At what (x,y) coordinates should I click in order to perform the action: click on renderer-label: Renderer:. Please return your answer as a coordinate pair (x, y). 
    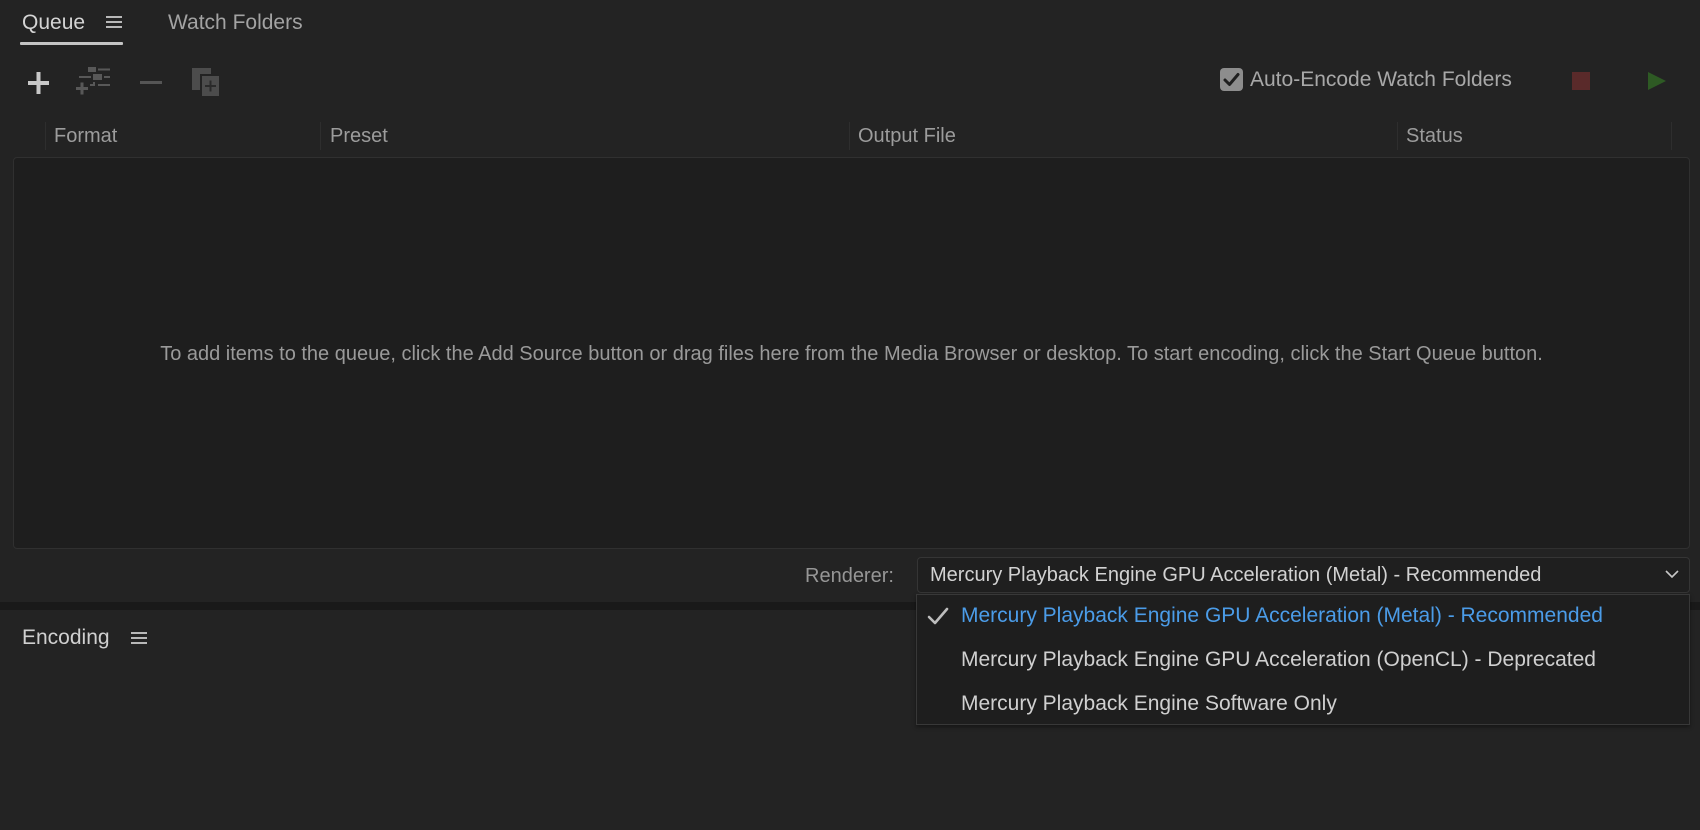
    Looking at the image, I should click on (849, 576).